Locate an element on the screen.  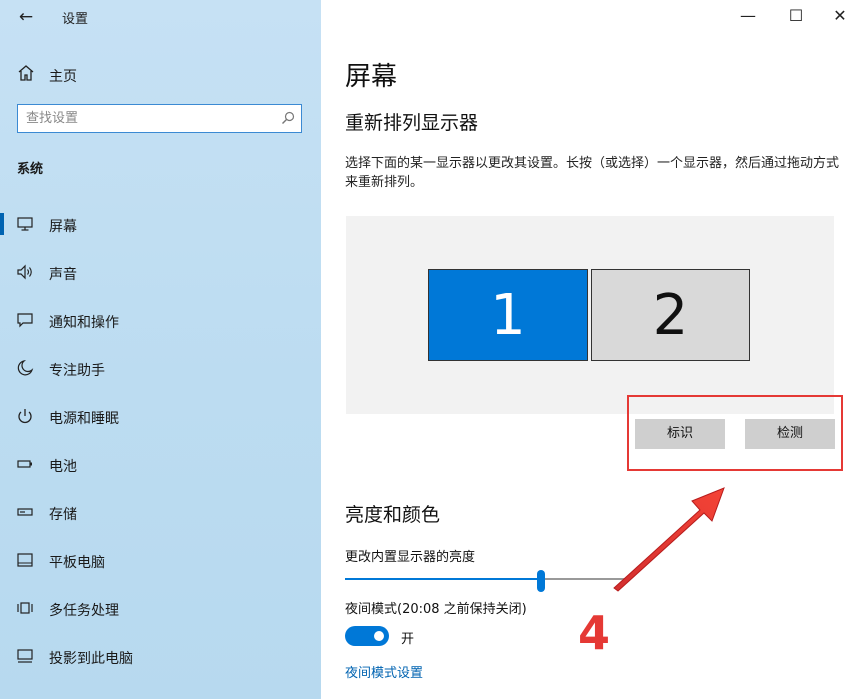
notification-icon is located at coordinates (25, 320).